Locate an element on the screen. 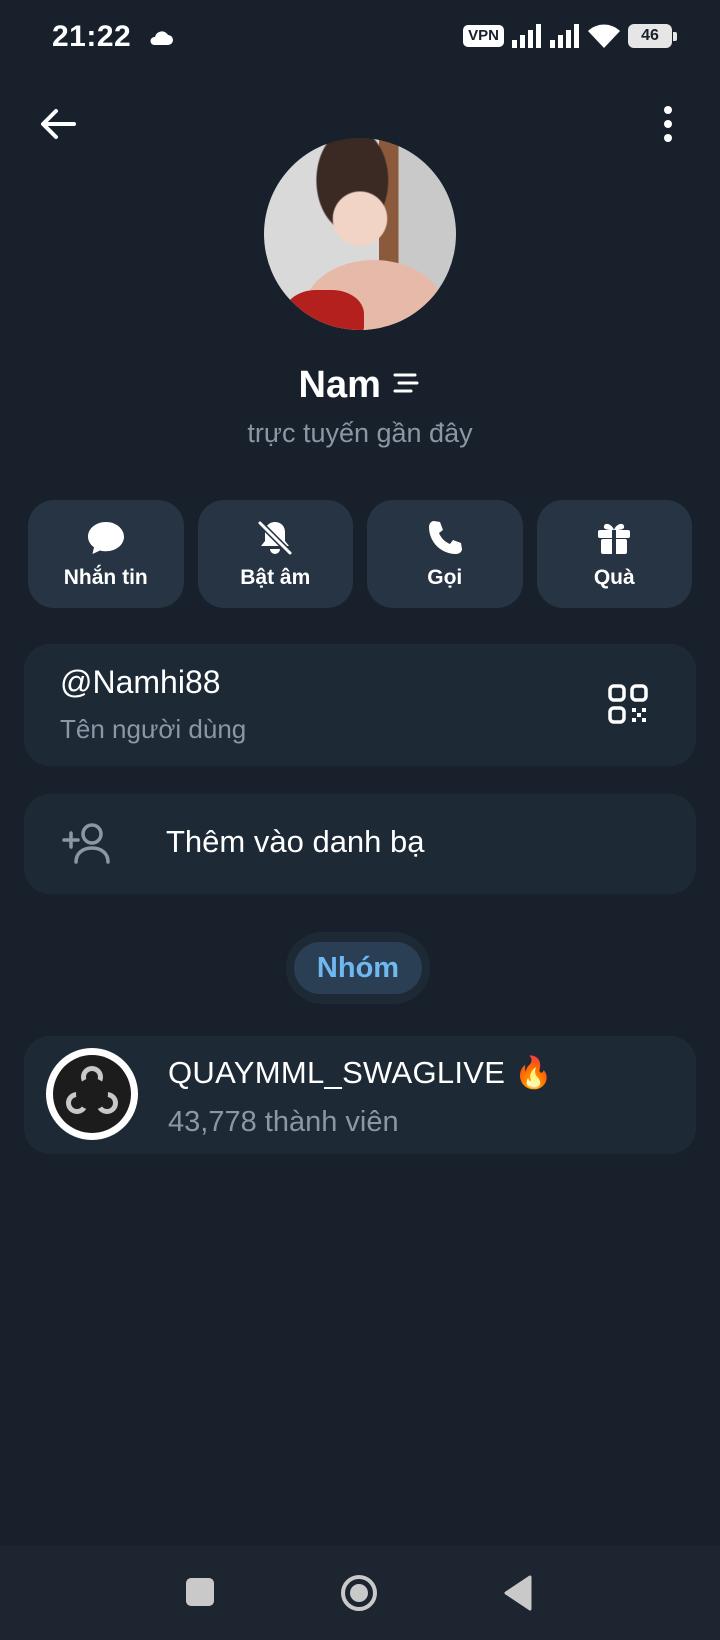 This screenshot has height=1640, width=720. group-avatar is located at coordinates (92, 1094).